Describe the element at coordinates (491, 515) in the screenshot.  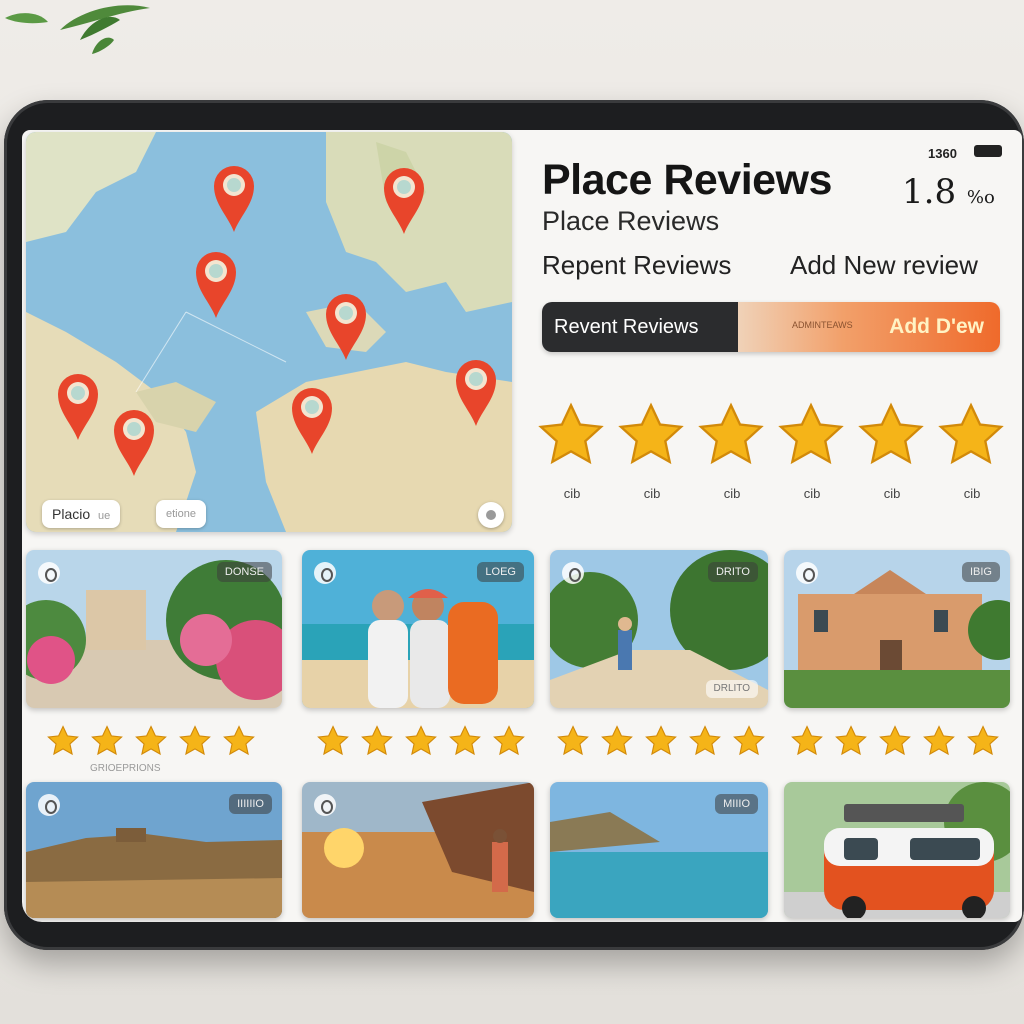
I see `map-locate-button` at that location.